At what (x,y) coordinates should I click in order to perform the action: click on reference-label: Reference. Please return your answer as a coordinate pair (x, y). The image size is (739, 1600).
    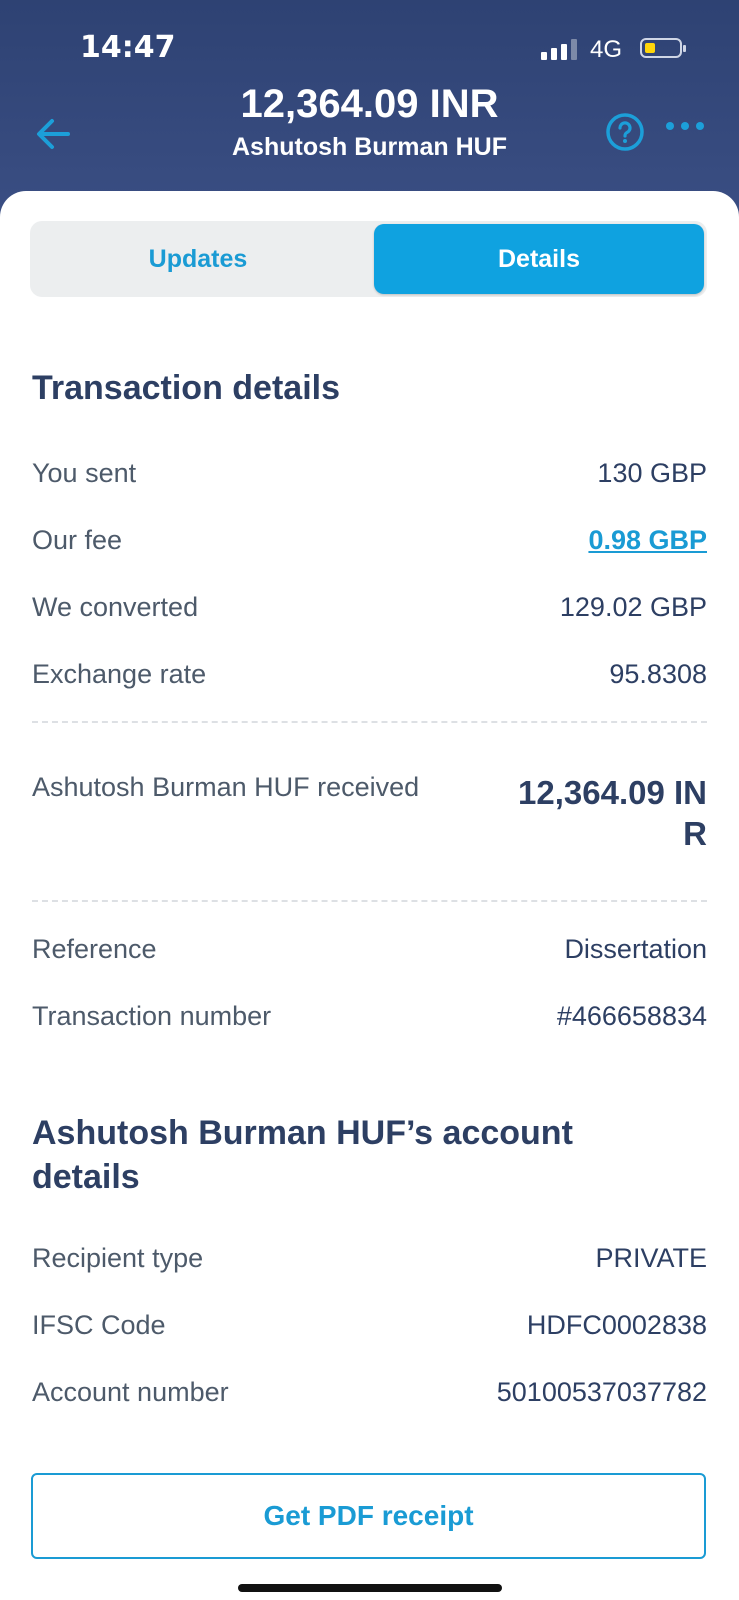
    Looking at the image, I should click on (94, 949).